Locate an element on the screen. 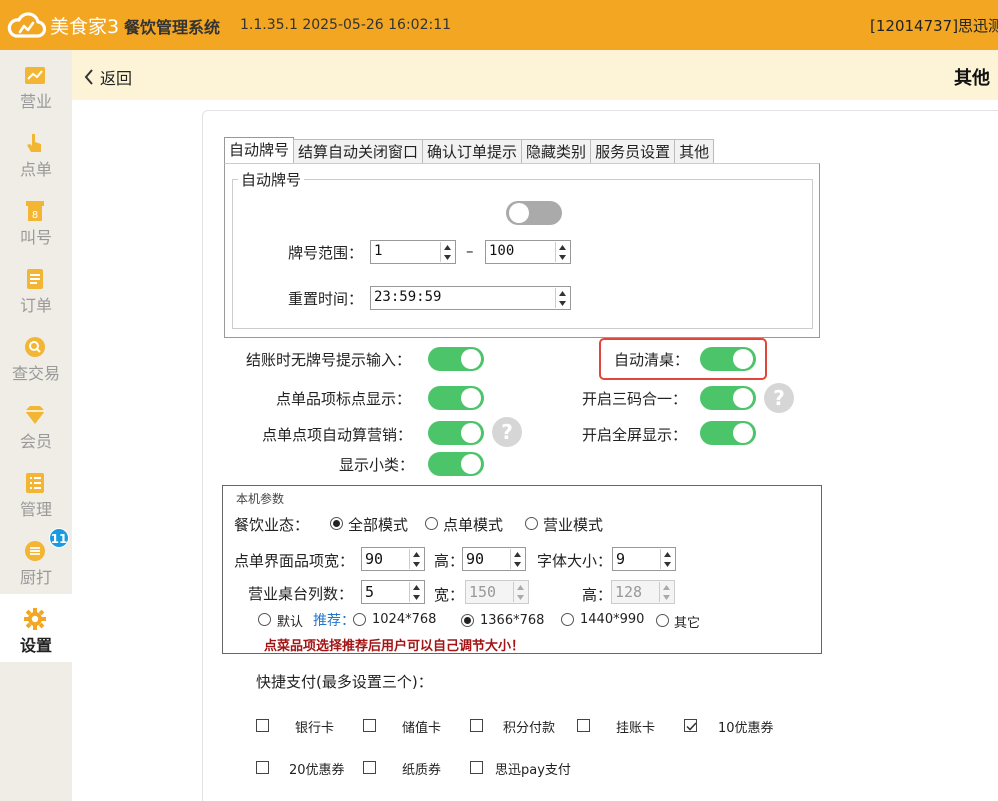 This screenshot has height=801, width=998. sidebar-item-orders: 订单 is located at coordinates (36, 288).